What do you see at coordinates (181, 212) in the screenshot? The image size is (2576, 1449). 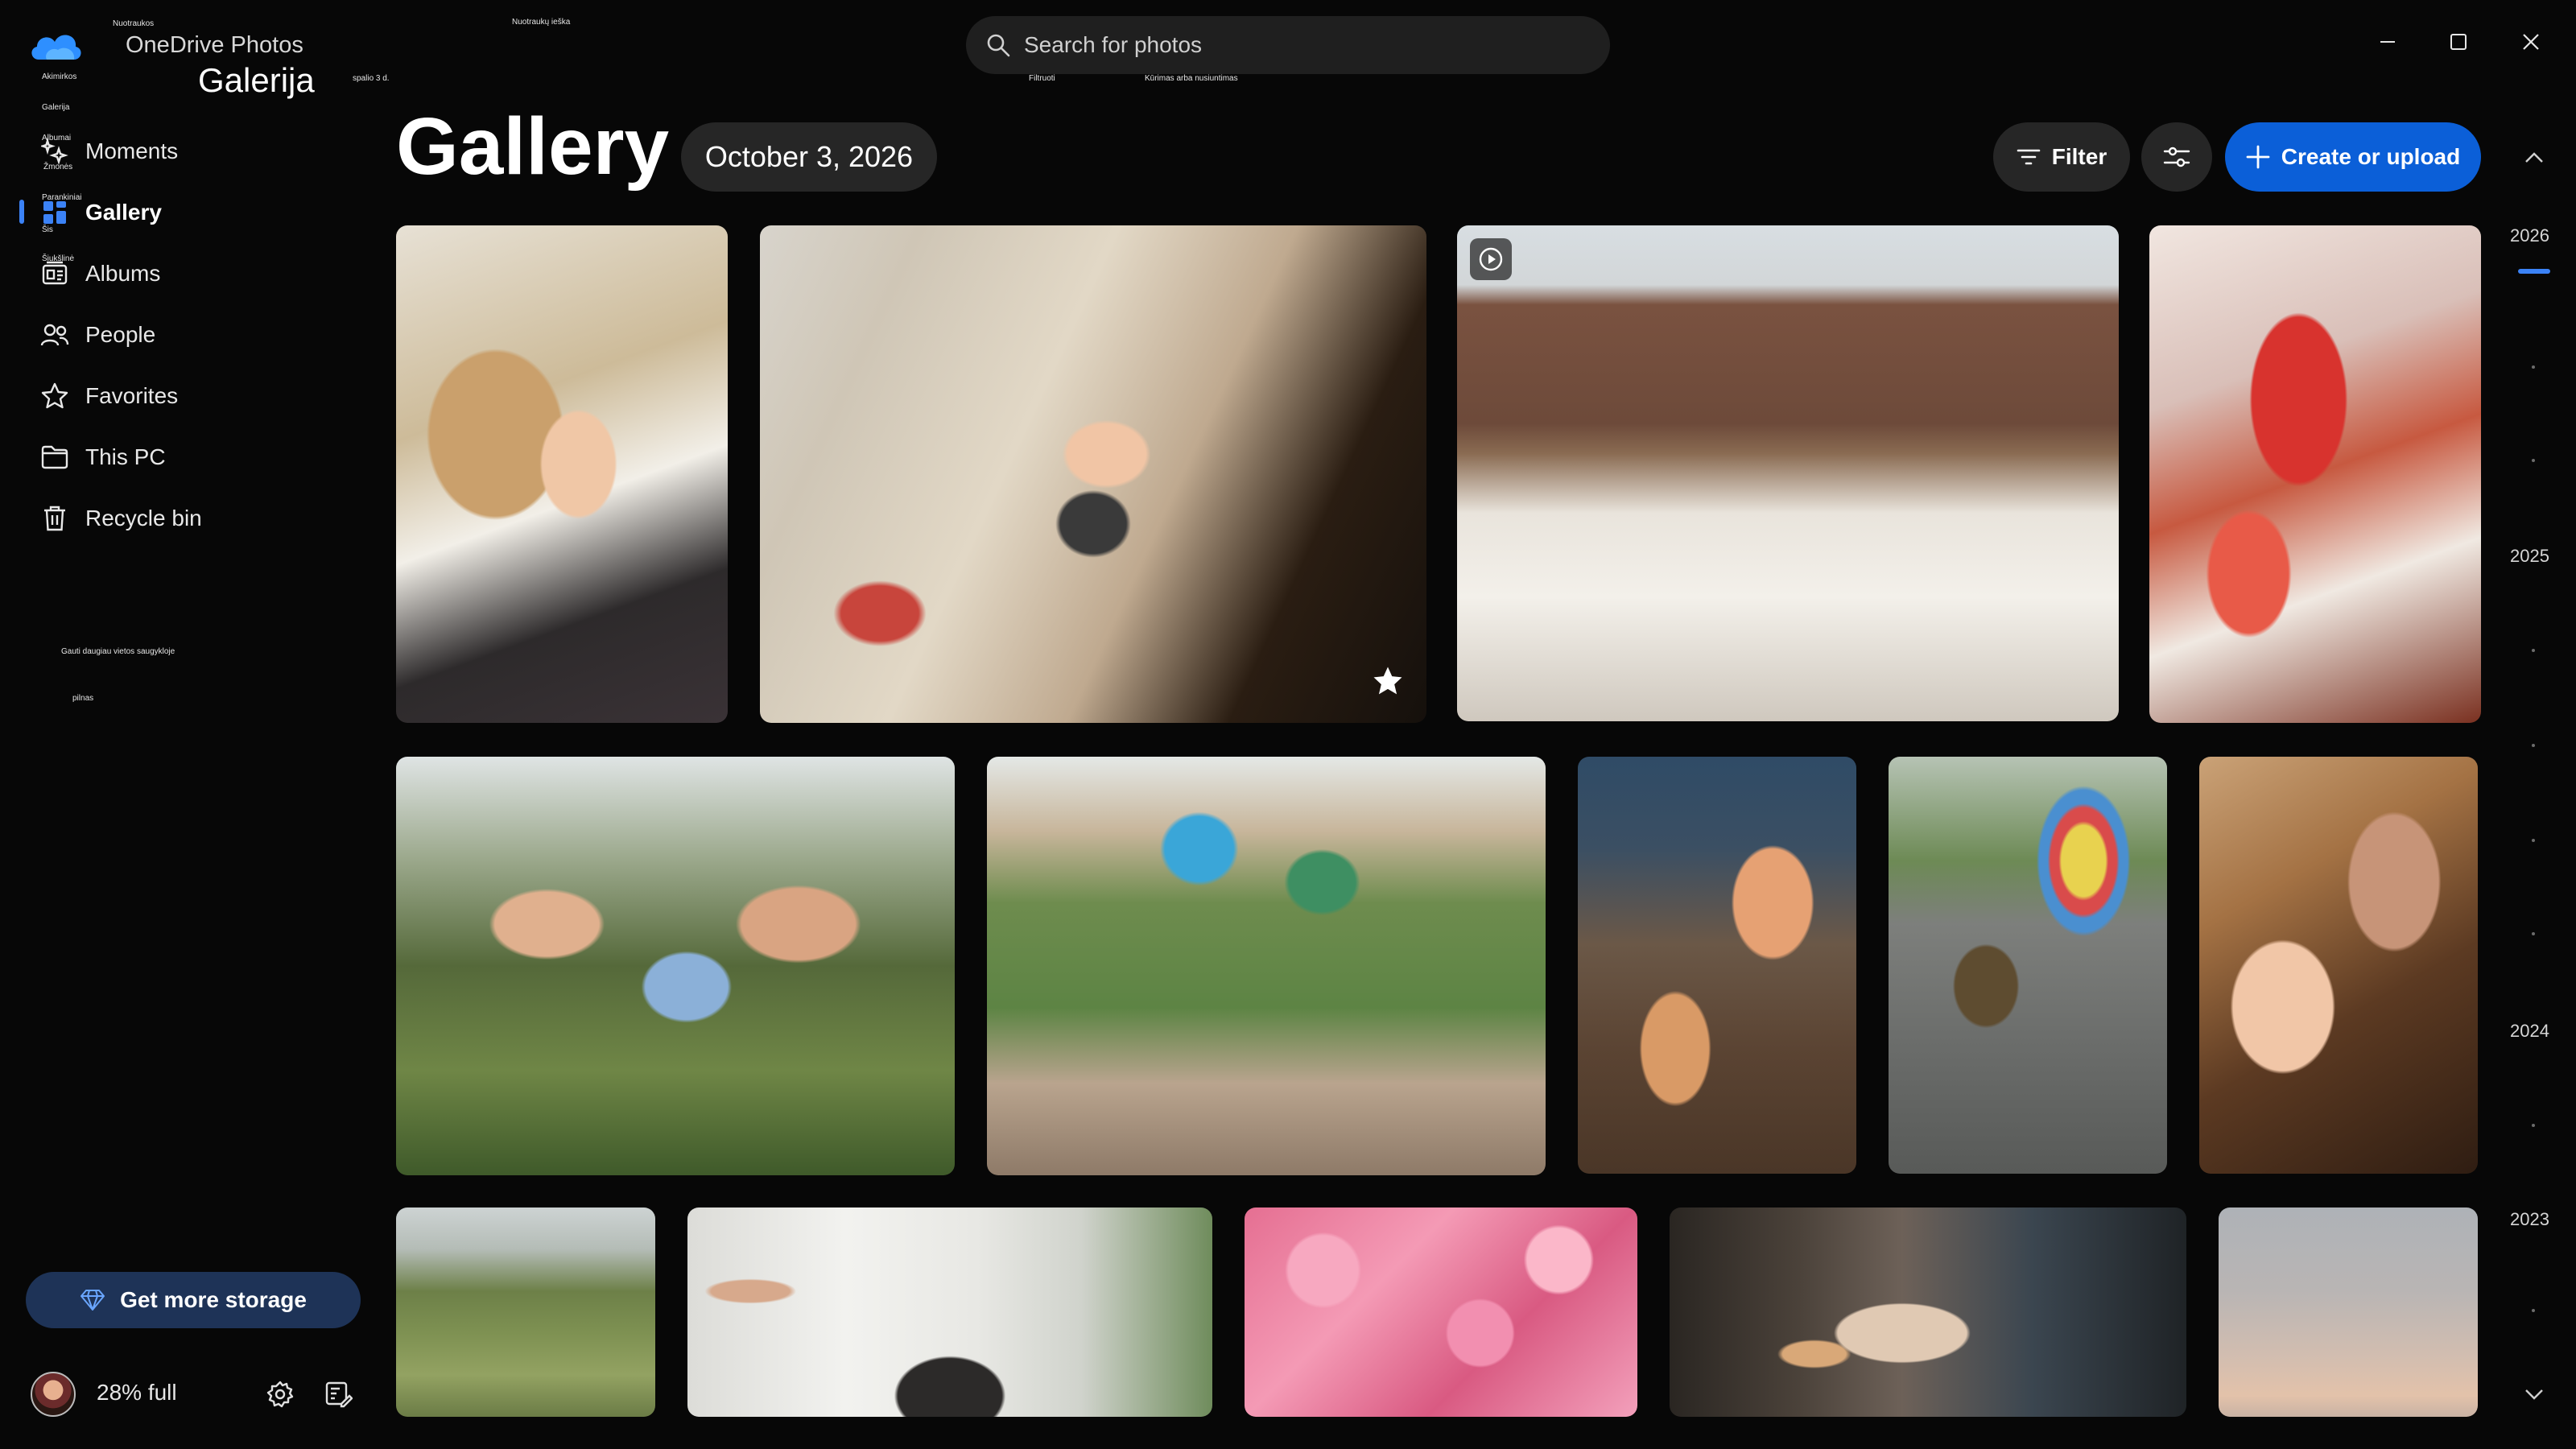 I see `sidebar-item-gallery: Gallery` at bounding box center [181, 212].